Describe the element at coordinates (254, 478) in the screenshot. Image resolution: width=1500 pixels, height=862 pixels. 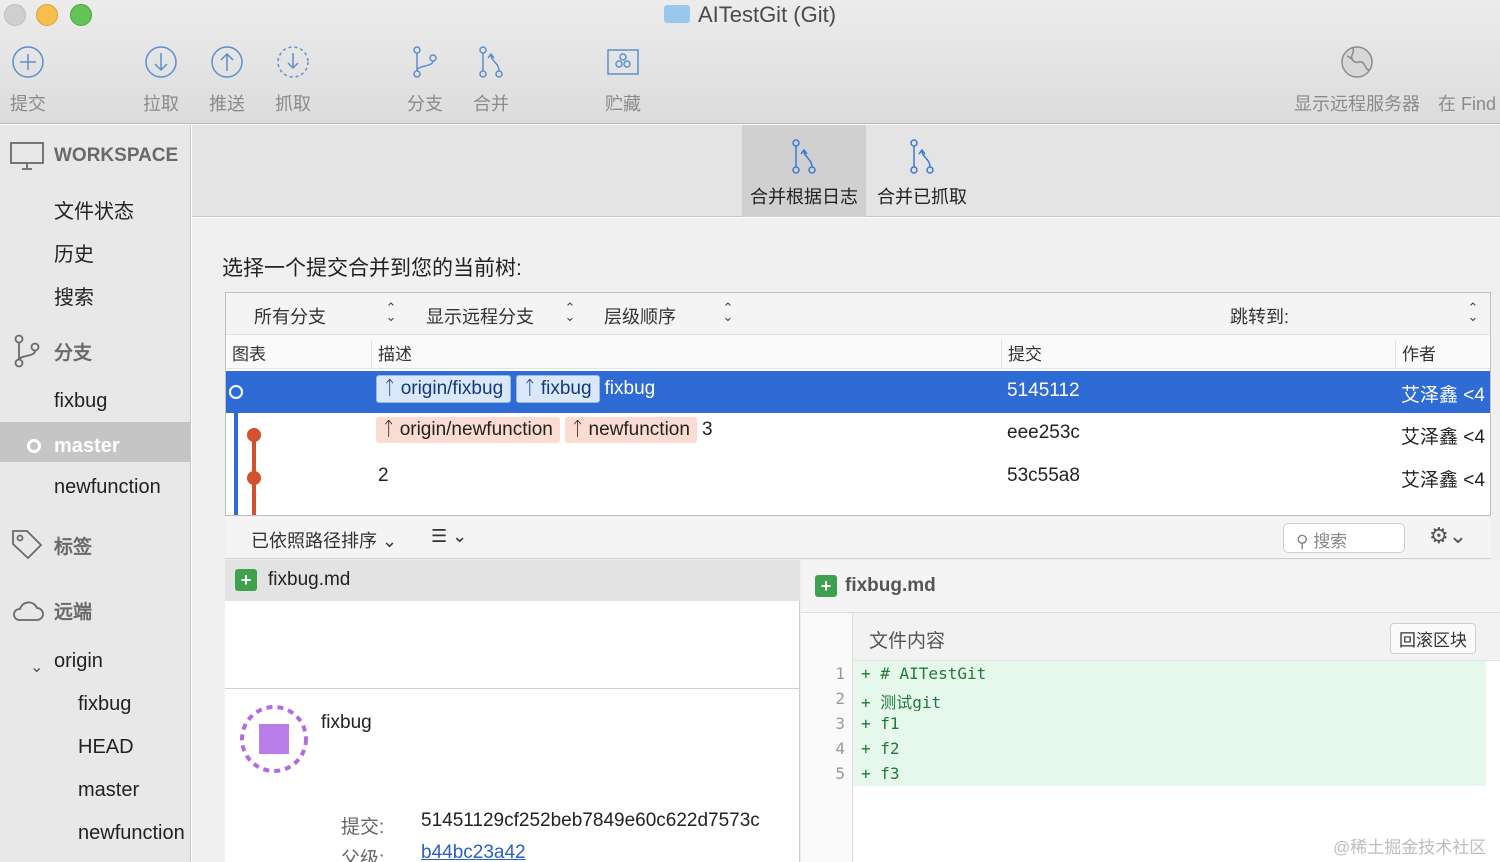
I see `graph-node` at that location.